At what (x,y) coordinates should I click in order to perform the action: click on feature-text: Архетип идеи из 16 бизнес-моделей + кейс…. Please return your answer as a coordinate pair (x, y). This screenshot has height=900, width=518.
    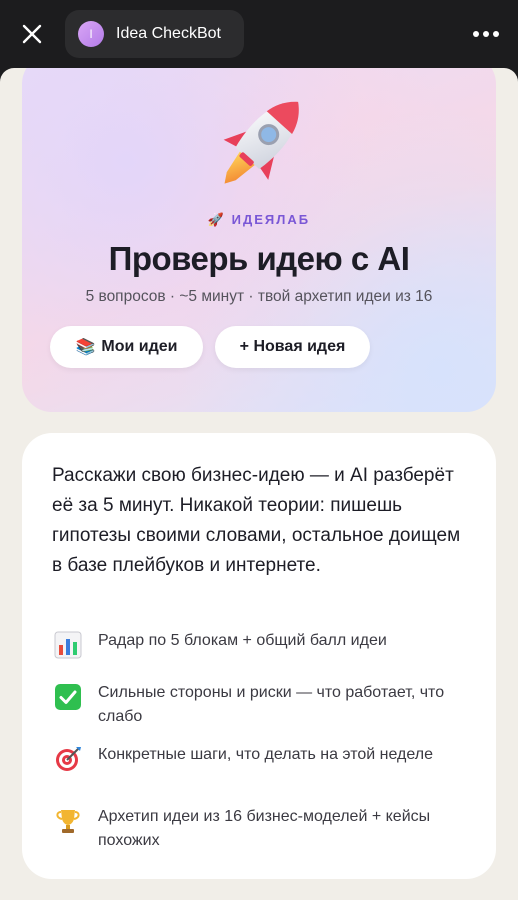
    Looking at the image, I should click on (264, 828).